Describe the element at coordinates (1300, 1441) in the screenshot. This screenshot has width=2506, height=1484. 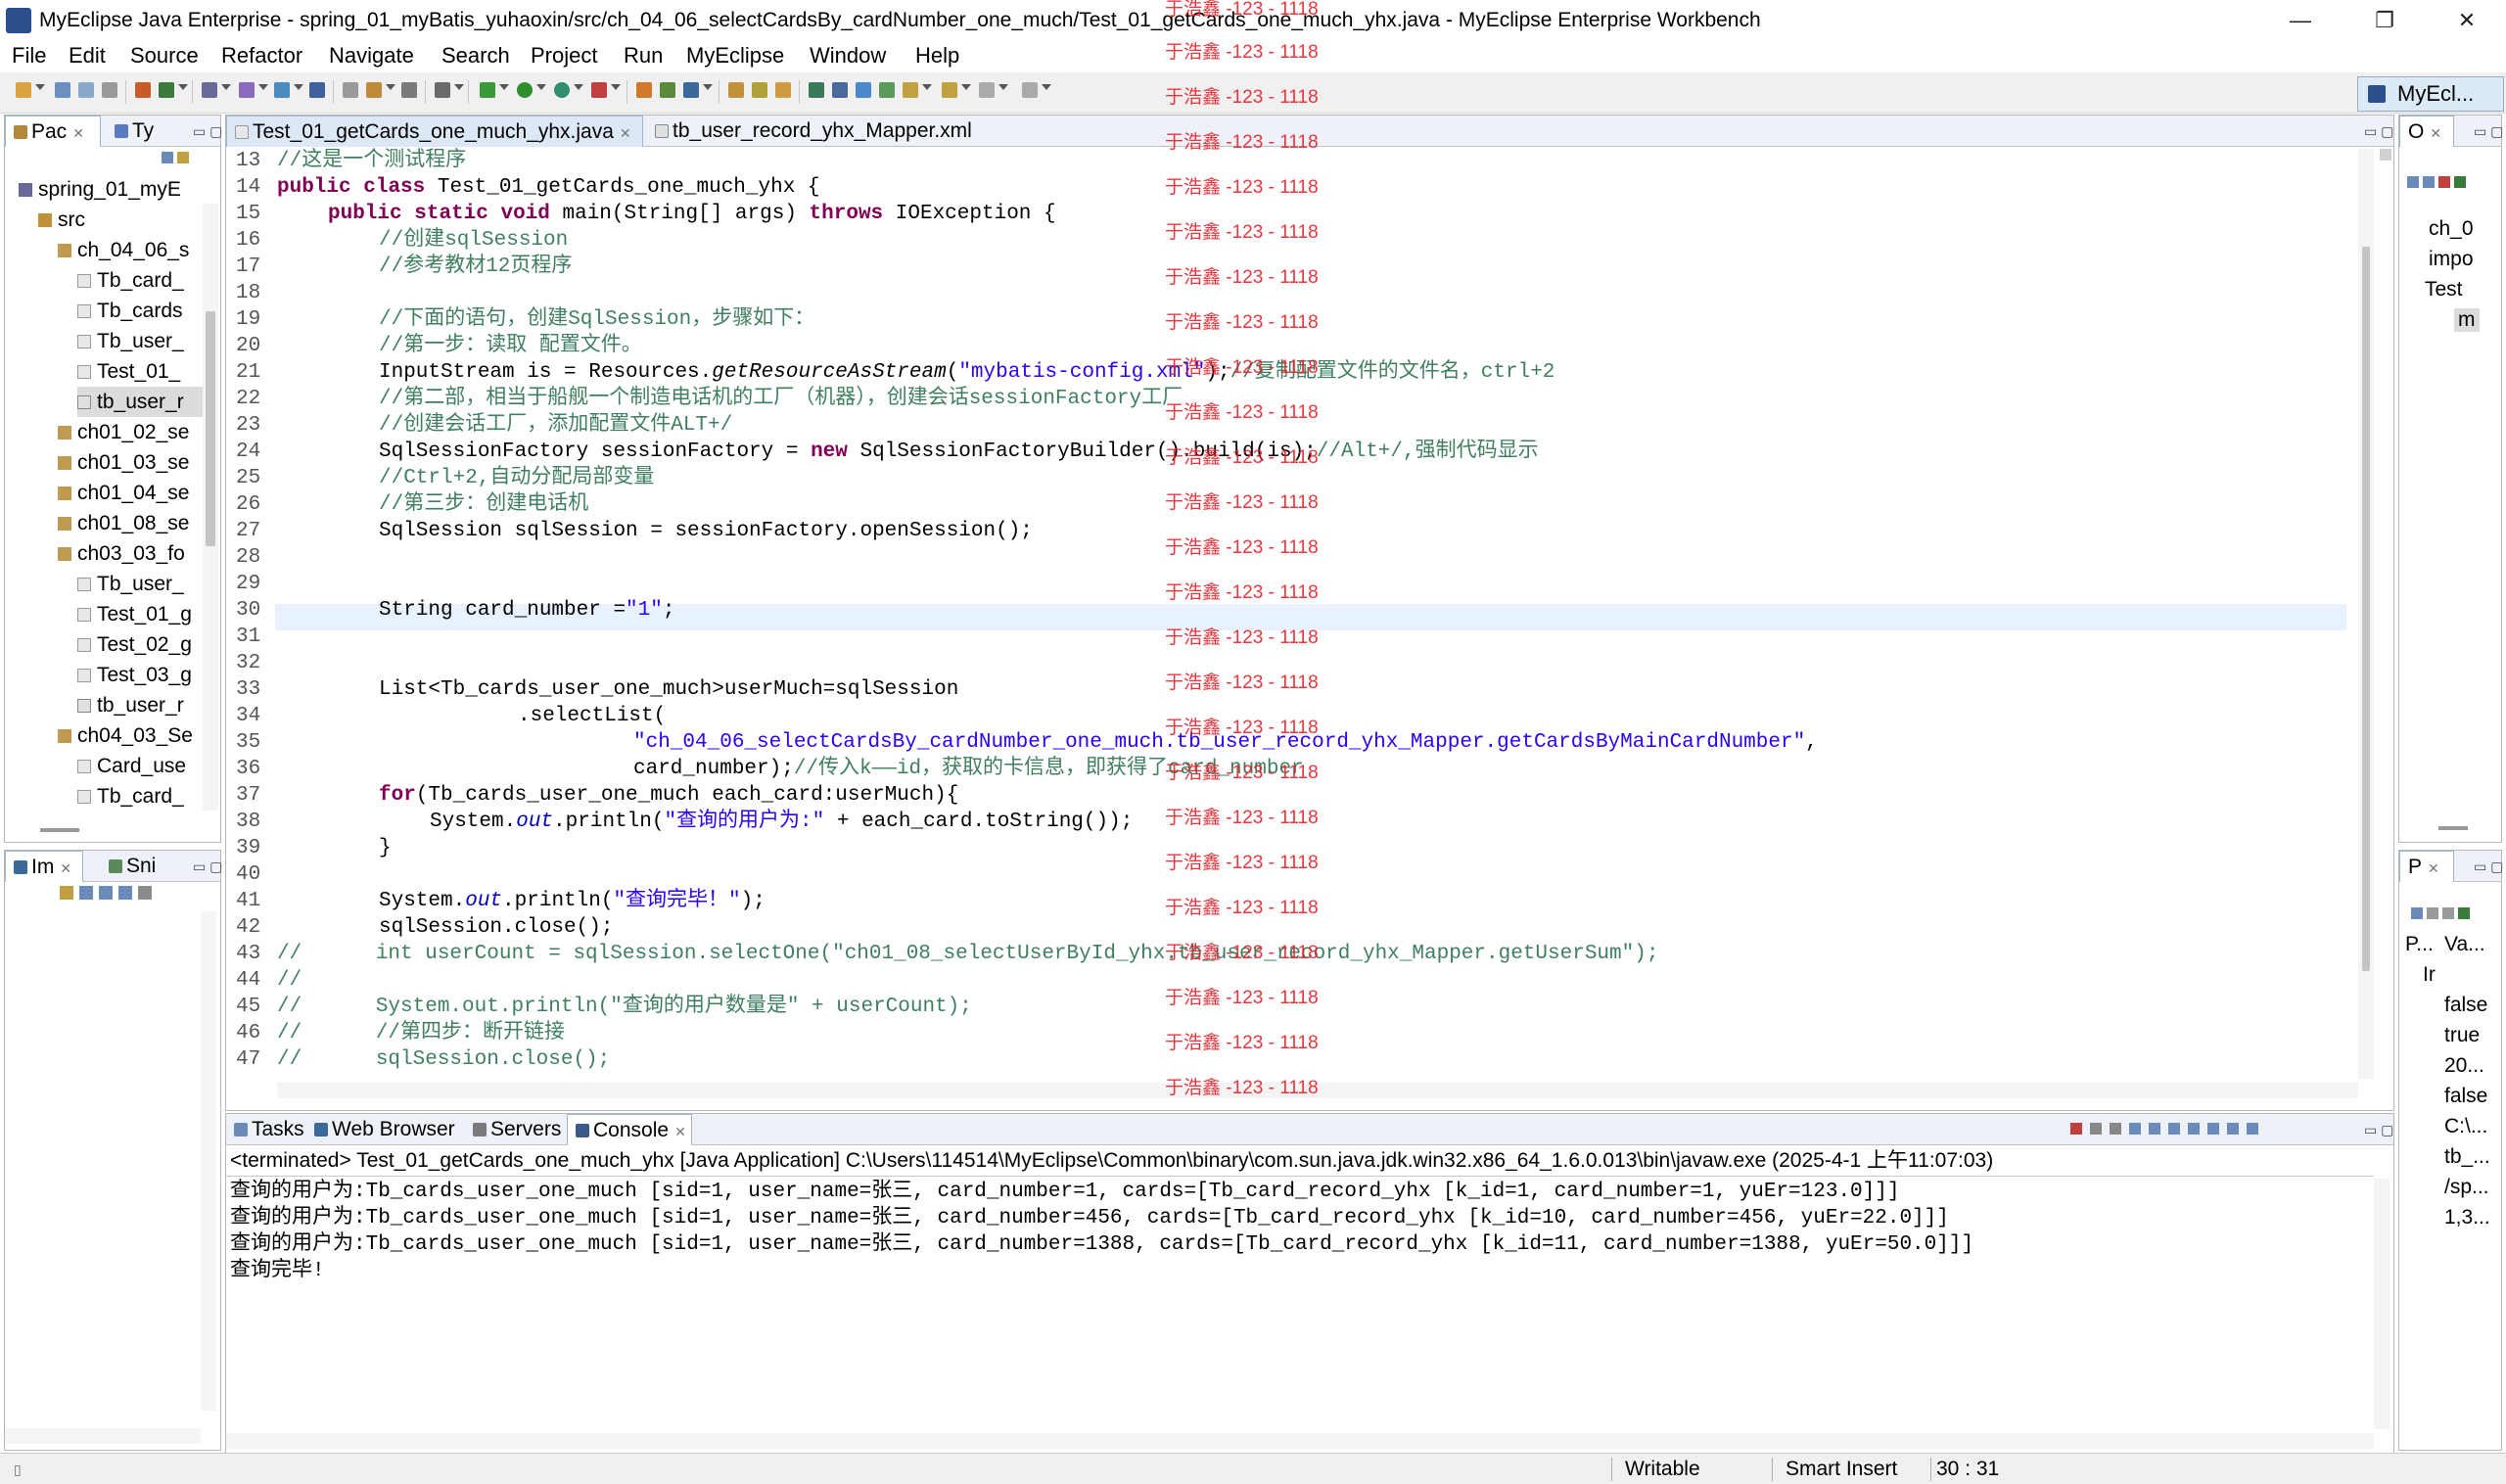
I see `console-hscrollbar` at that location.